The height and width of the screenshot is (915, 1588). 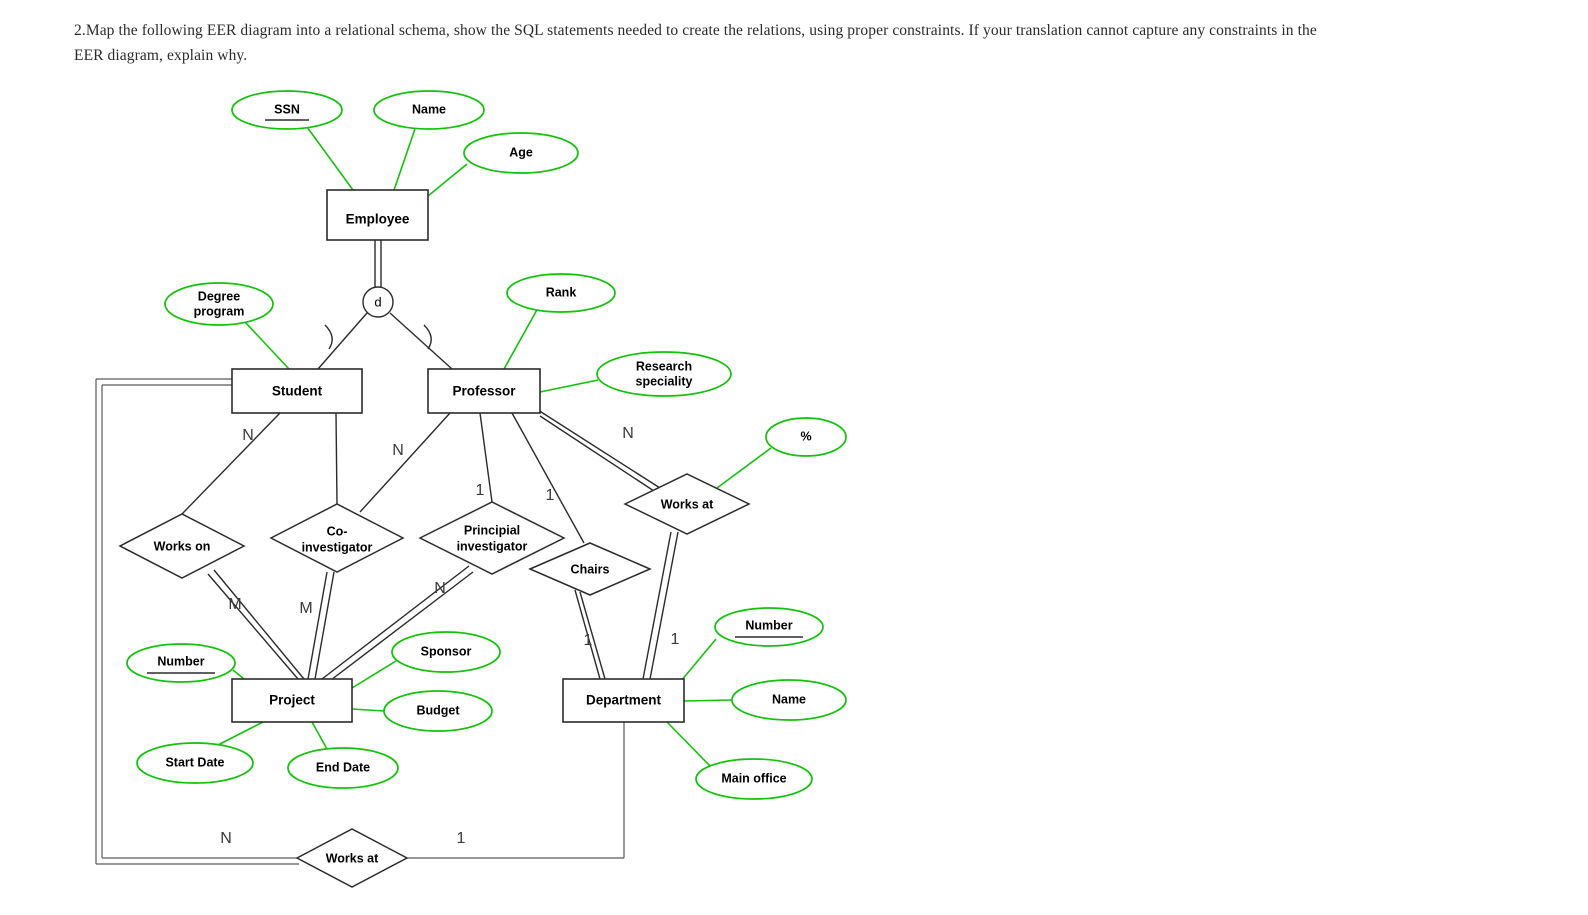 I want to click on attribute-sponsor: Sponsor, so click(x=446, y=652).